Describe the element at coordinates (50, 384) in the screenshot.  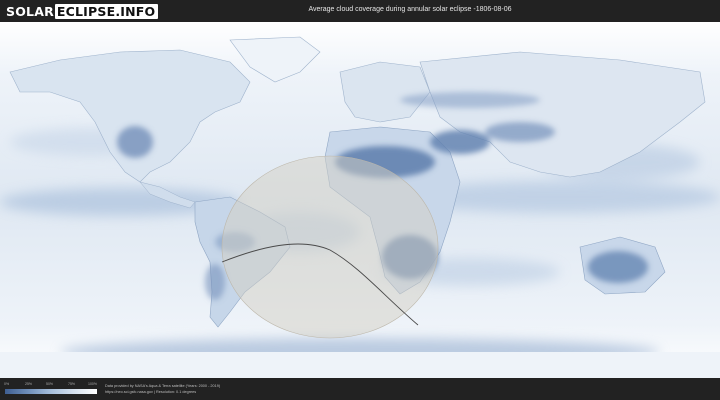
I see `legend-tick-2: 50%` at that location.